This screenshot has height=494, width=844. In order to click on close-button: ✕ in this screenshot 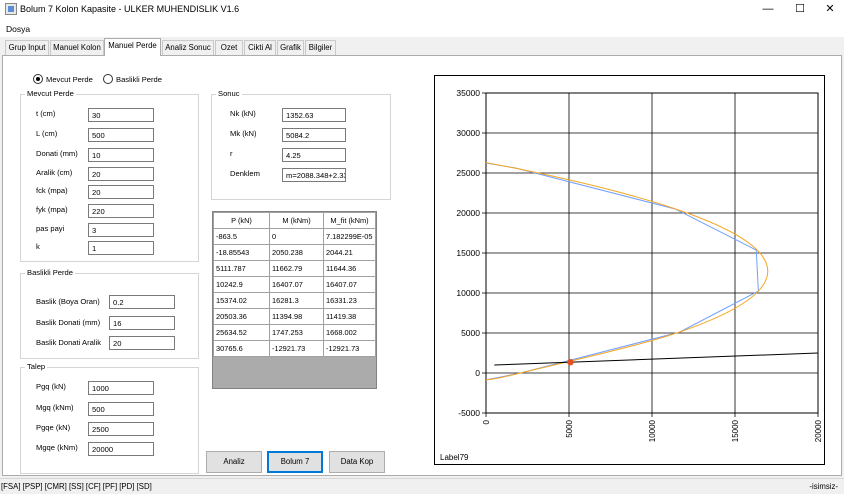, I will do `click(829, 10)`.